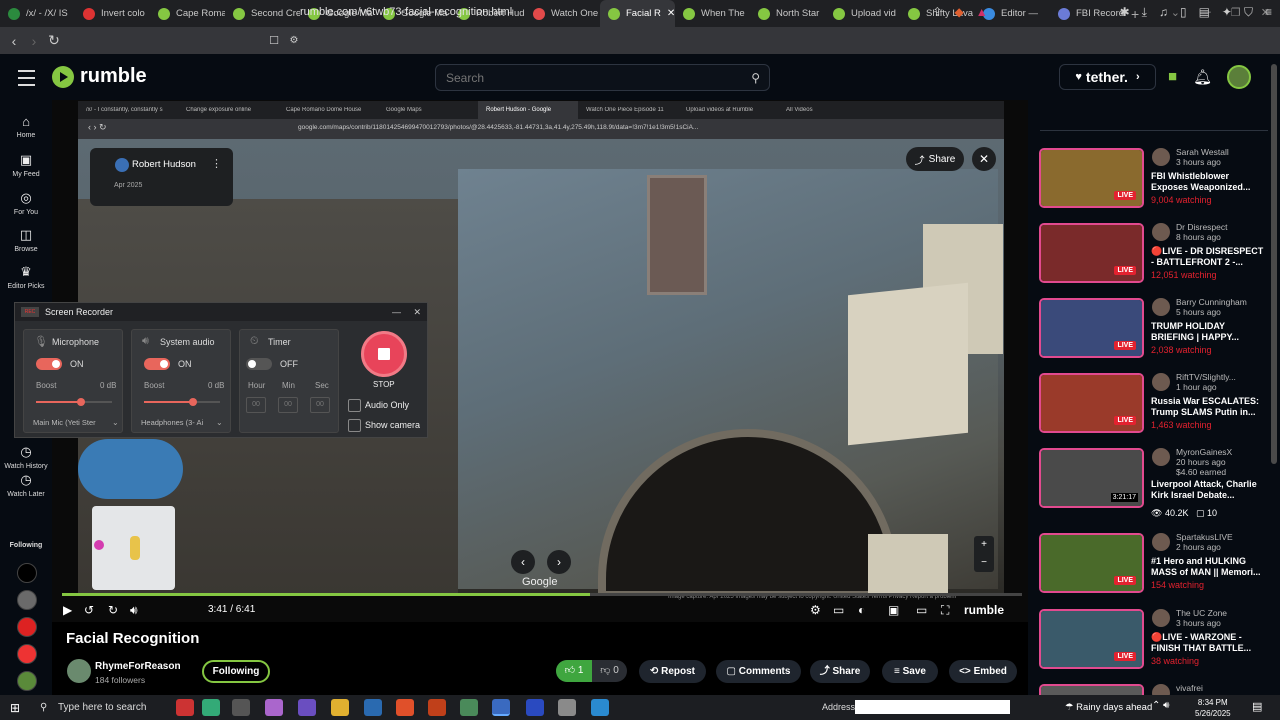 The height and width of the screenshot is (720, 1280). Describe the element at coordinates (1107, 77) in the screenshot. I see `tether-button: ♥ tether. ›` at that location.